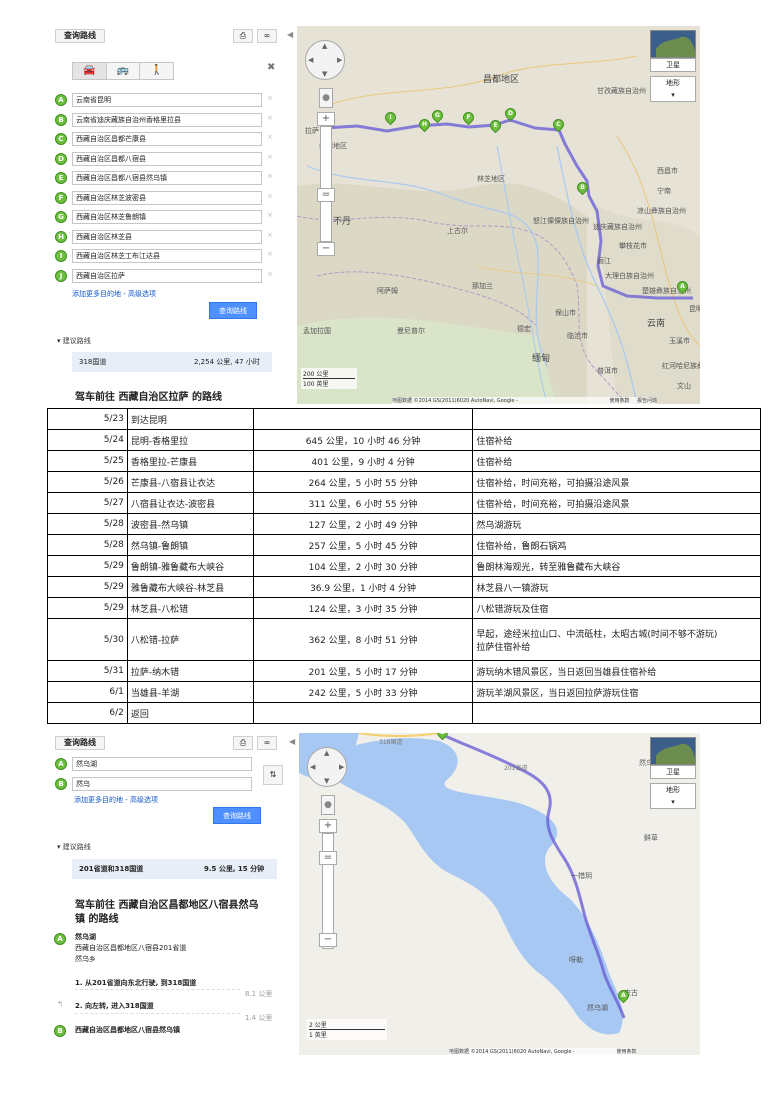 This screenshot has width=780, height=1103. I want to click on waypoint-input: 西藏自治区昌都芒康县, so click(167, 139).